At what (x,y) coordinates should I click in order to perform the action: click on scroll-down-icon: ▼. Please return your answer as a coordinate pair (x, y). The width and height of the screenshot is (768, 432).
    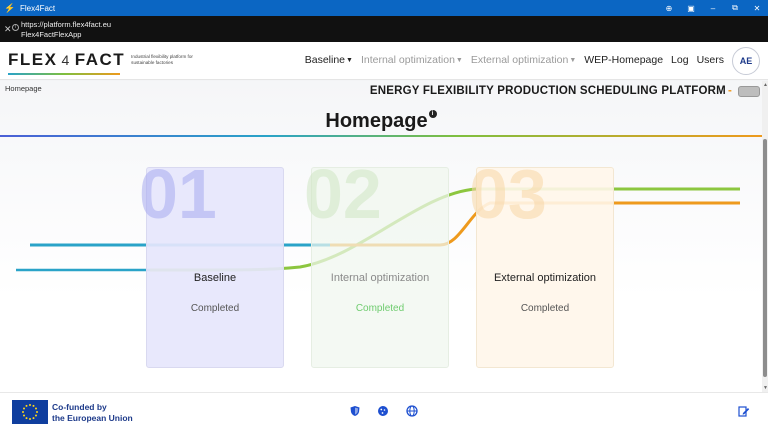
    Looking at the image, I should click on (765, 388).